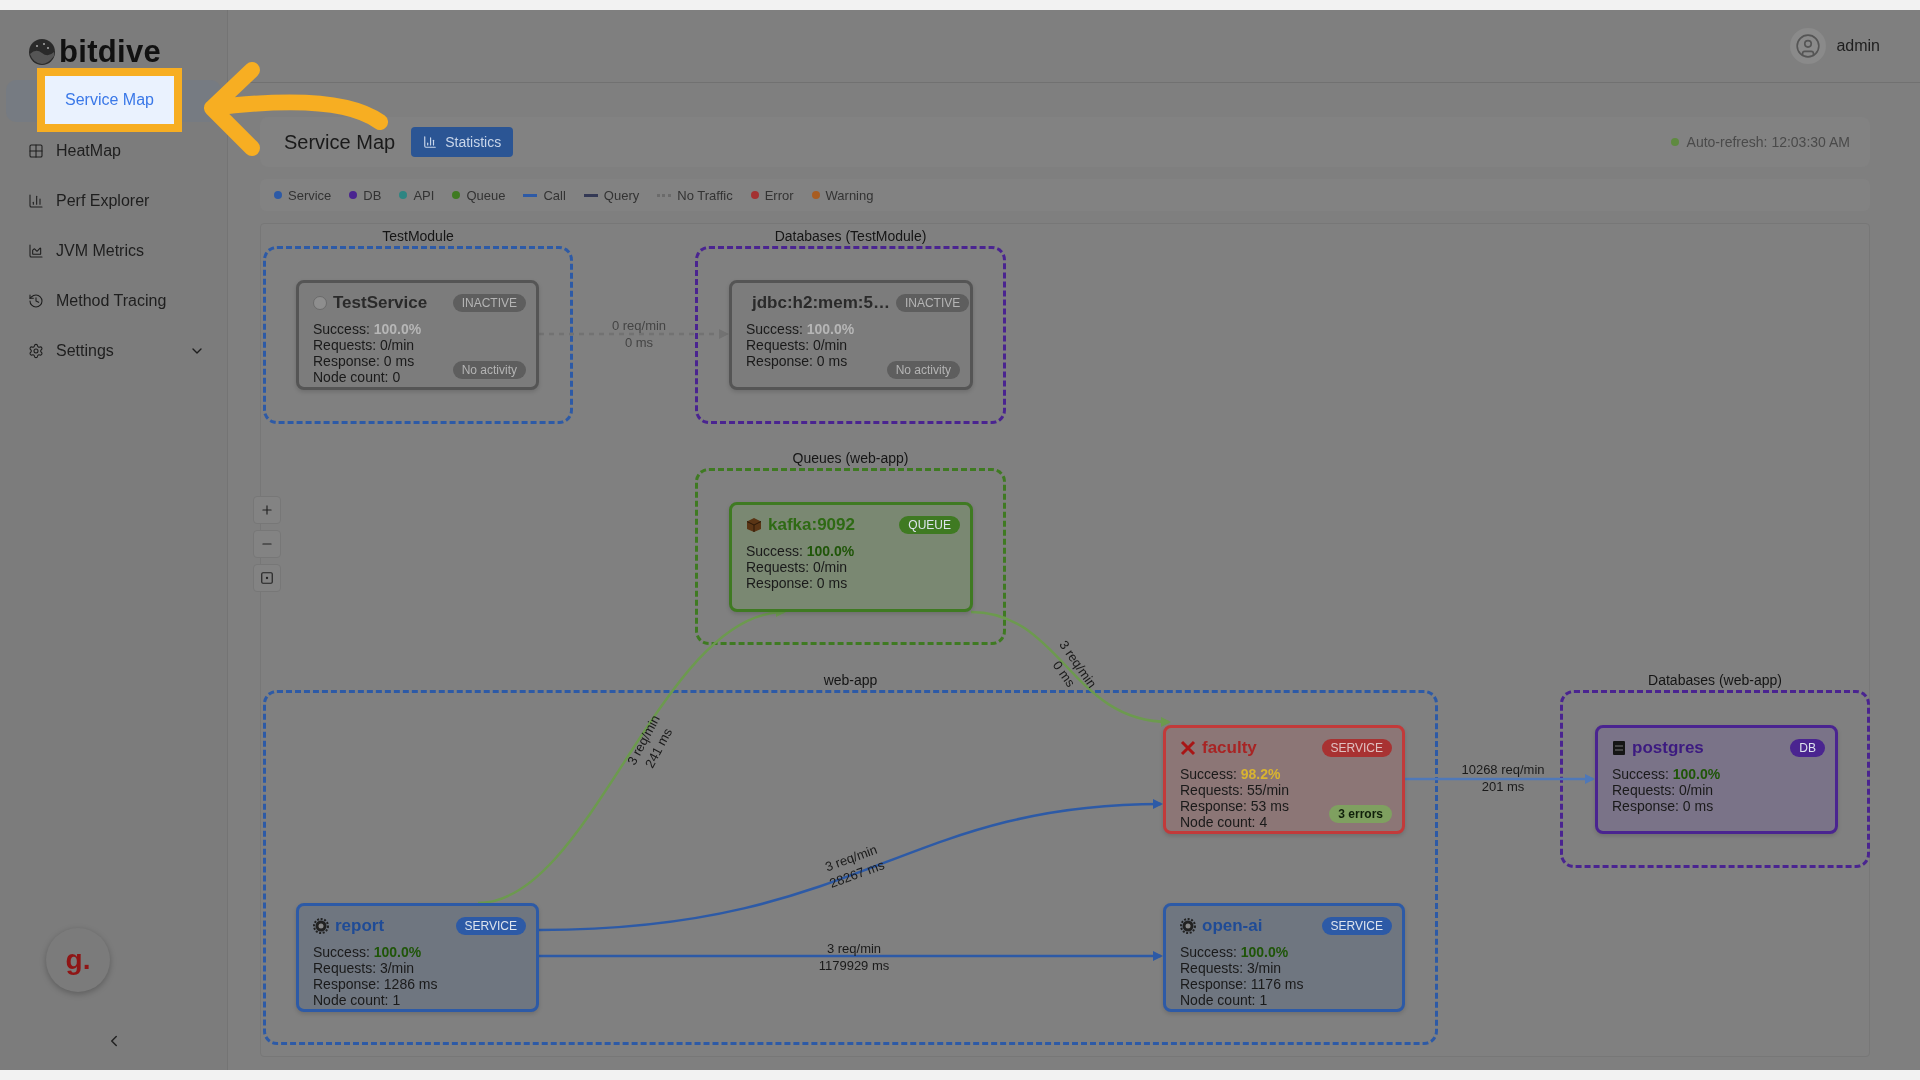  What do you see at coordinates (1807, 748) in the screenshot?
I see `node-type-badge: DB` at bounding box center [1807, 748].